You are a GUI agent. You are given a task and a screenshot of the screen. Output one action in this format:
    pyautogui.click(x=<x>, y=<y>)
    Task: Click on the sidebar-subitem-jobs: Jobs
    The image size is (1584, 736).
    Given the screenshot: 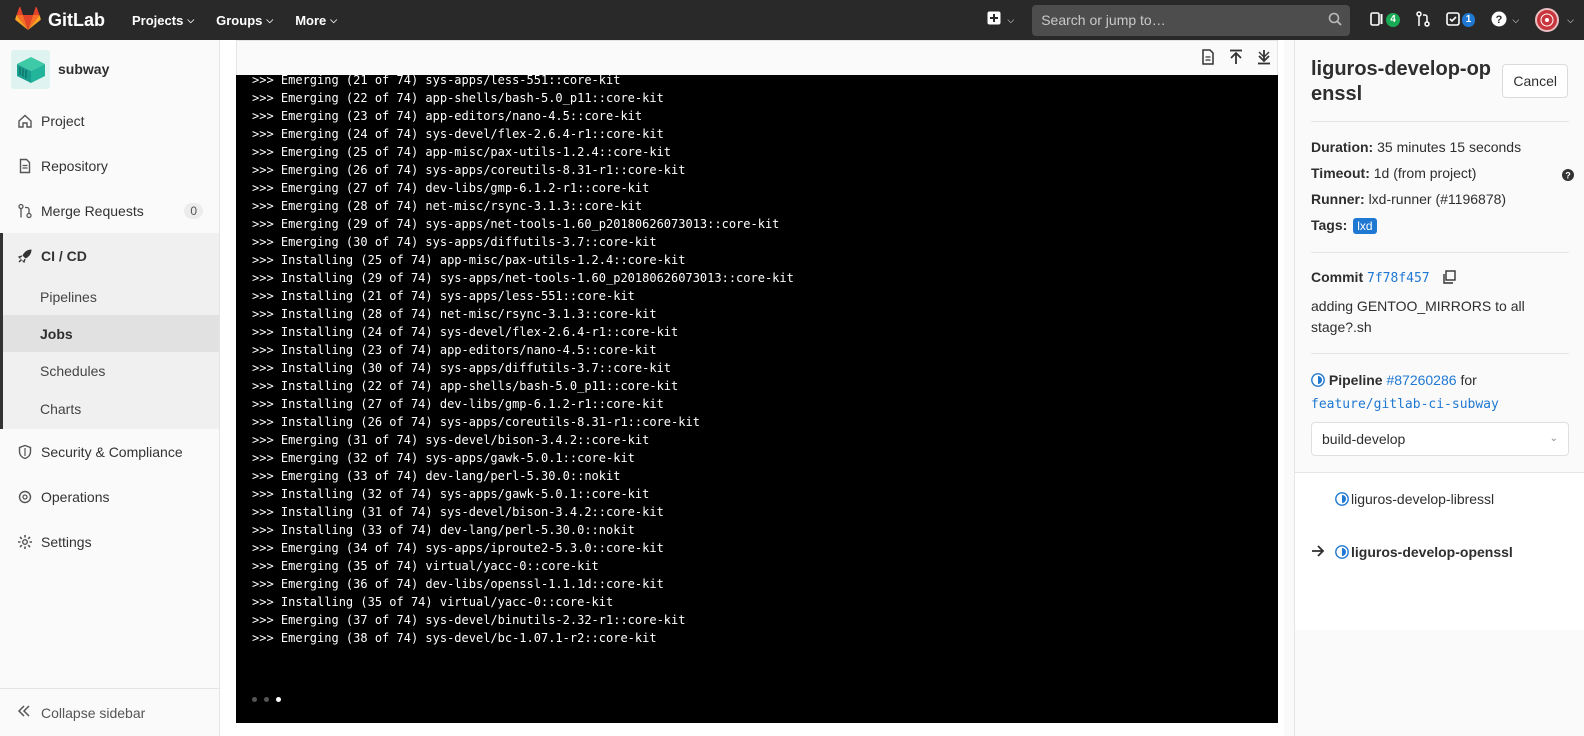 What is the action you would take?
    pyautogui.click(x=111, y=333)
    